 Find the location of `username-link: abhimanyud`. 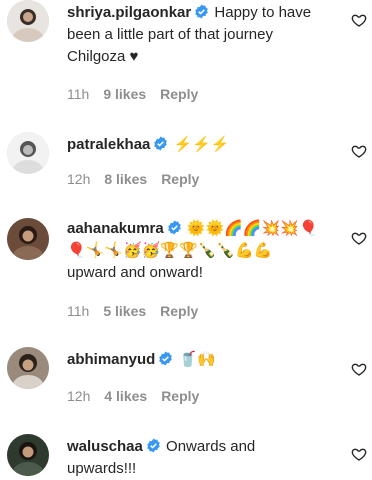

username-link: abhimanyud is located at coordinates (111, 359).